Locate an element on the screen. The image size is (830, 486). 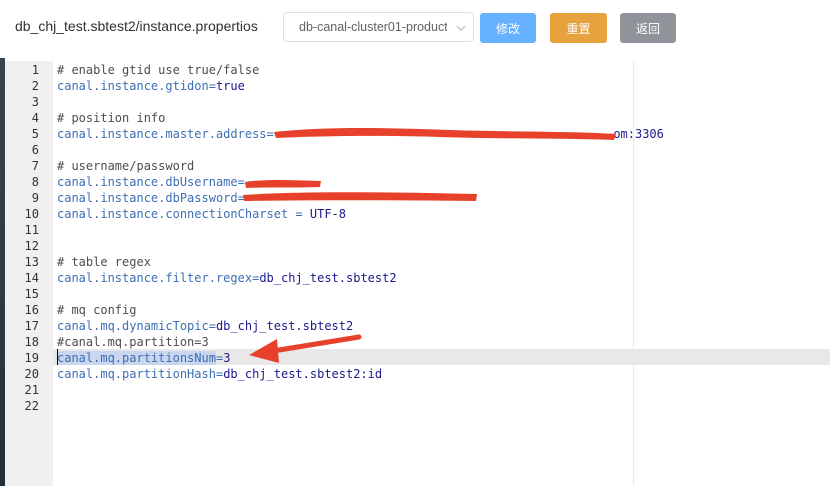
property-key: canal.instance.connectionCharset is located at coordinates (173, 214).